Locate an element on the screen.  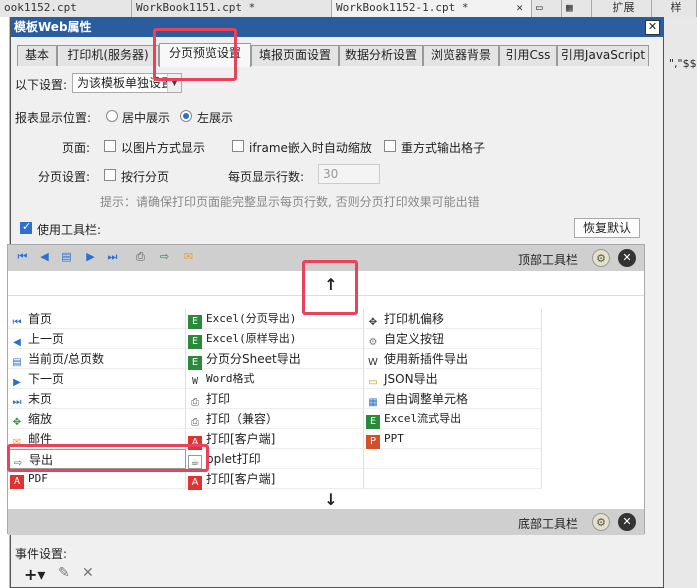
delete-icon: ✕ is located at coordinates (88, 573).